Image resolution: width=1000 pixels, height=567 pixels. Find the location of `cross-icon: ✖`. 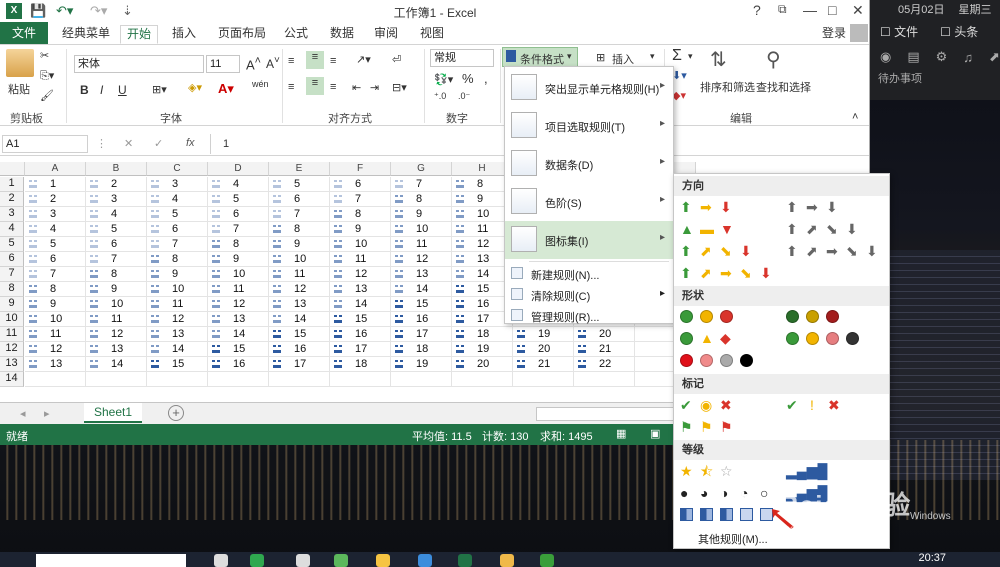

cross-icon: ✖ is located at coordinates (834, 405).